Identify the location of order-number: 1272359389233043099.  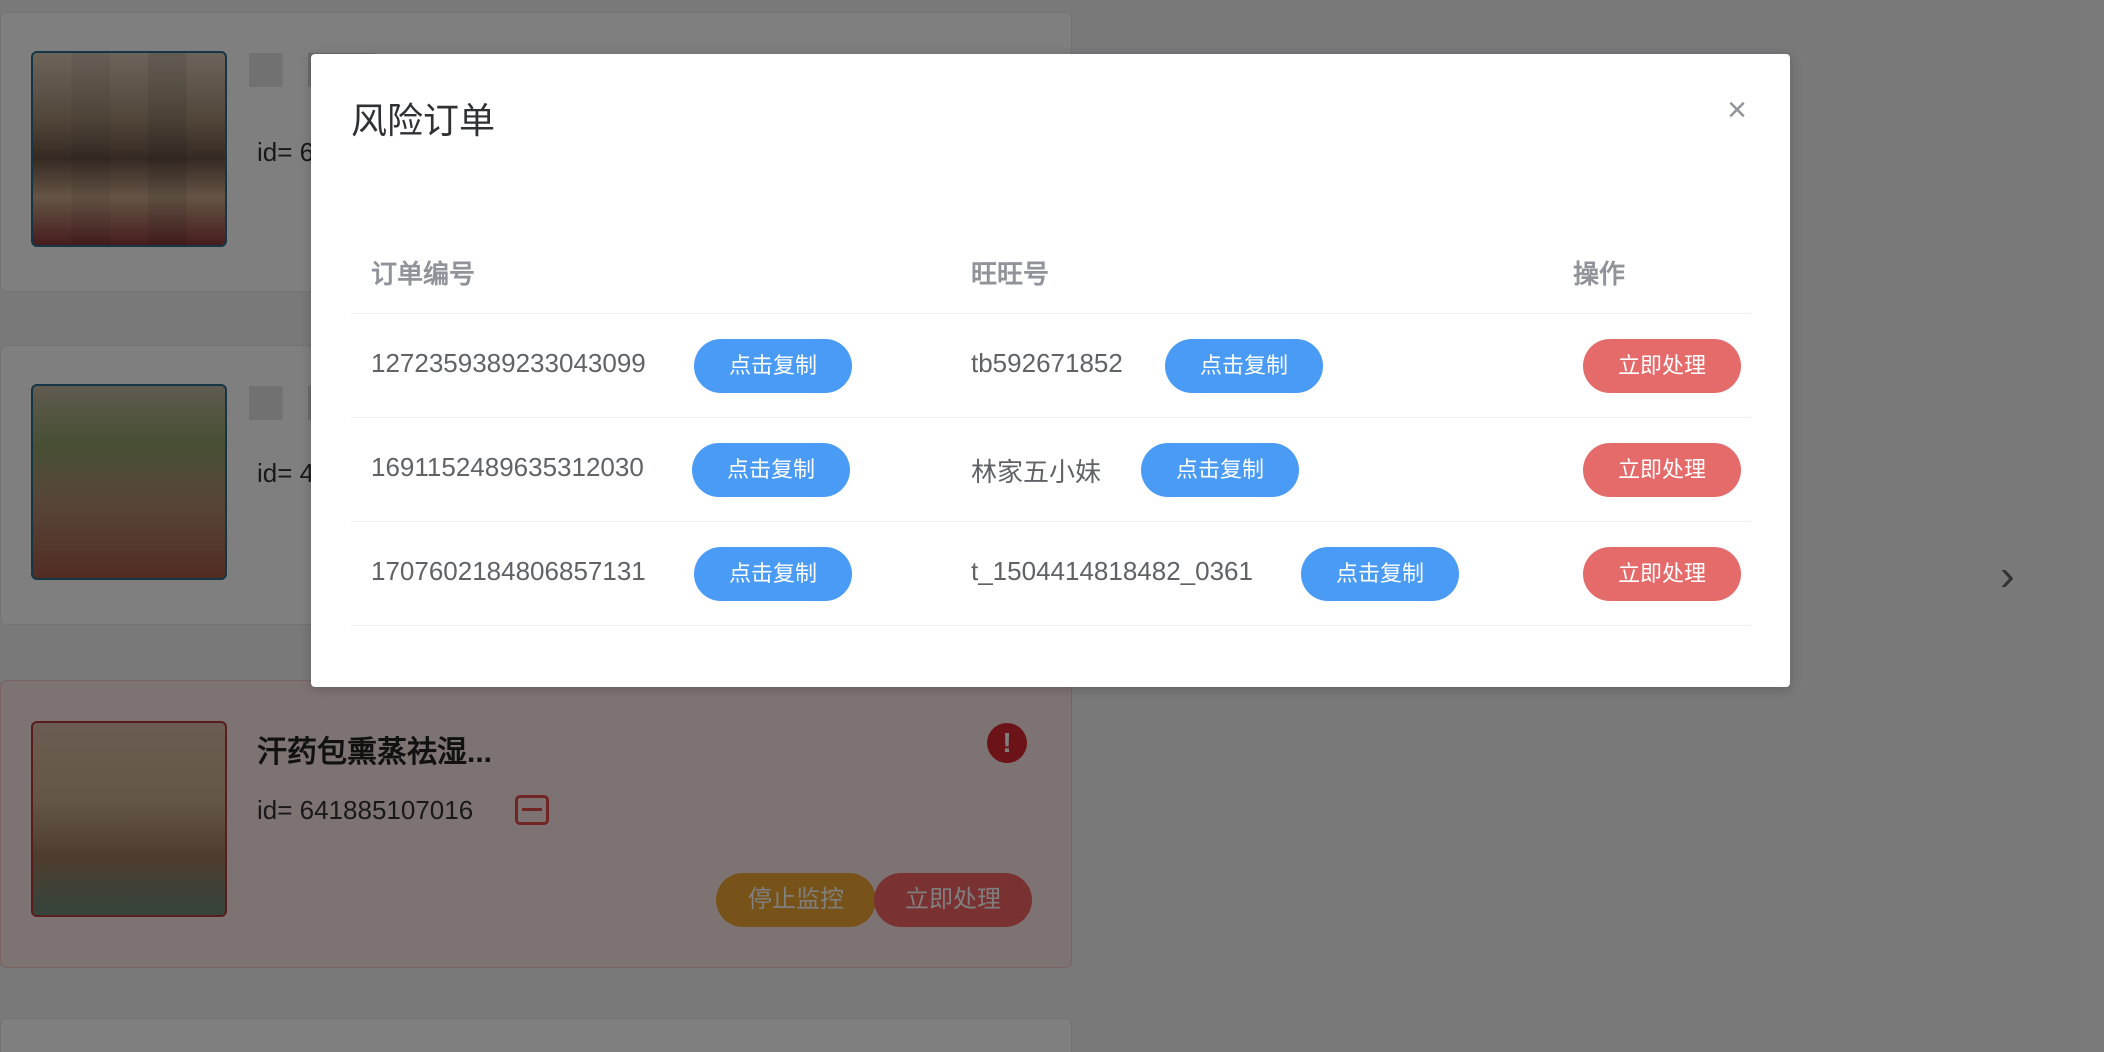
(508, 363).